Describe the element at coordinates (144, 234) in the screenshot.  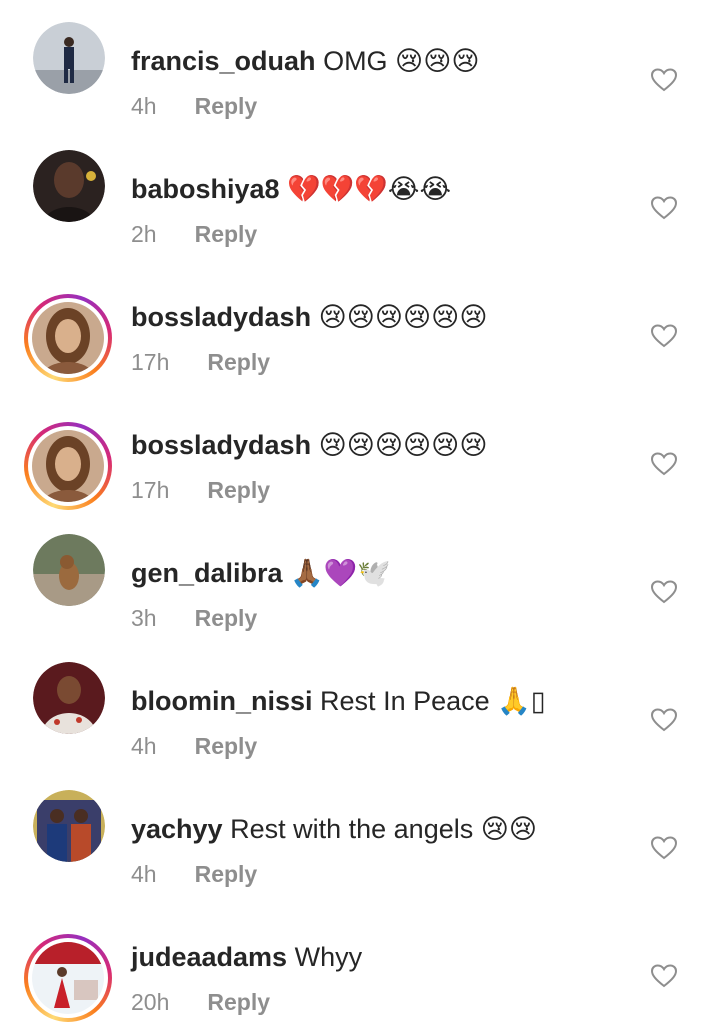
I see `comment-timestamp: 2h` at that location.